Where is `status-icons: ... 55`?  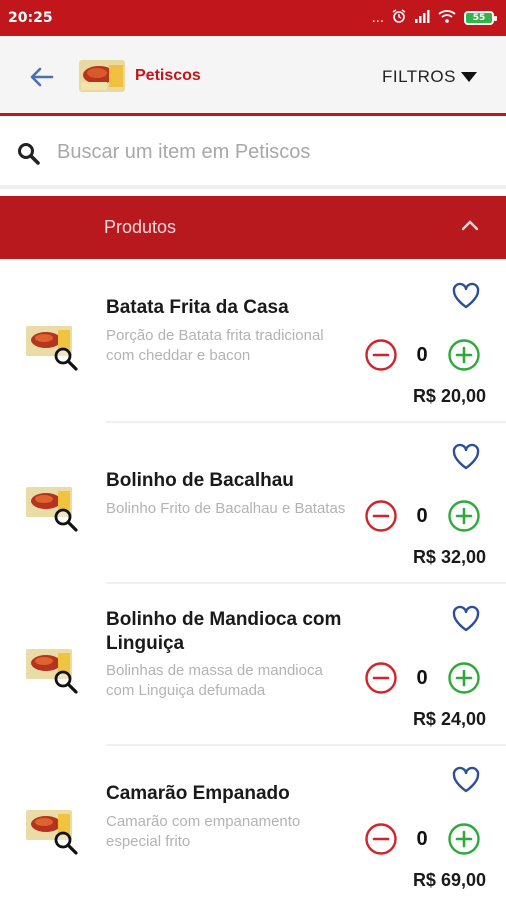
status-icons: ... 55 is located at coordinates (434, 18).